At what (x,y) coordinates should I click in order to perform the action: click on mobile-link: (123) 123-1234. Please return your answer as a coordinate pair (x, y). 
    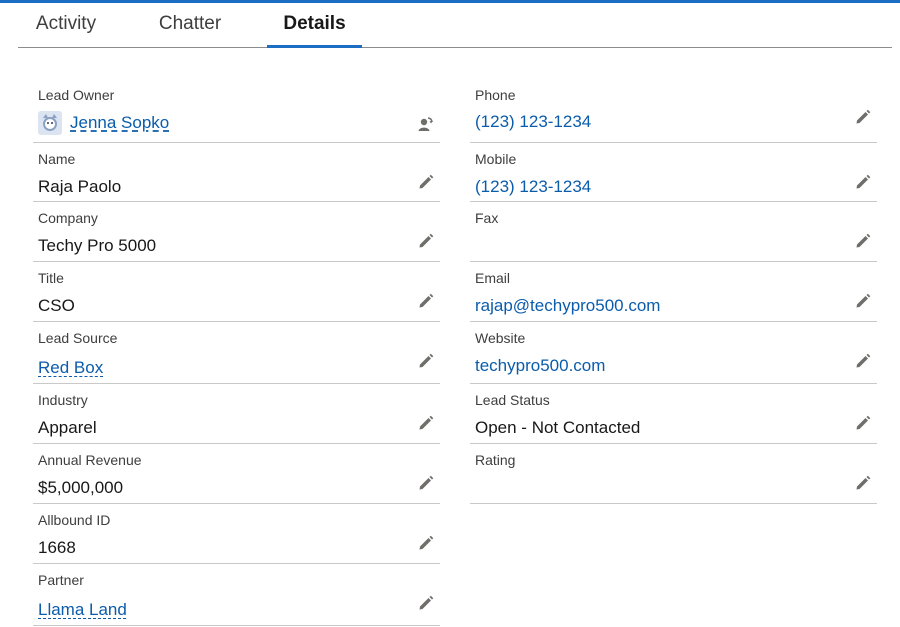
    Looking at the image, I should click on (533, 187).